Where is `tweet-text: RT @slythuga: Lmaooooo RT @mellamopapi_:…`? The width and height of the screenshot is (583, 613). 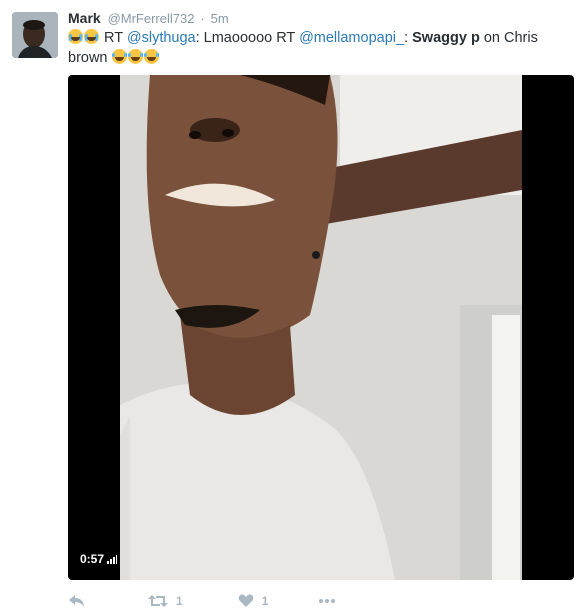
tweet-text: RT @slythuga: Lmaooooo RT @mellamopapi_:… is located at coordinates (318, 48).